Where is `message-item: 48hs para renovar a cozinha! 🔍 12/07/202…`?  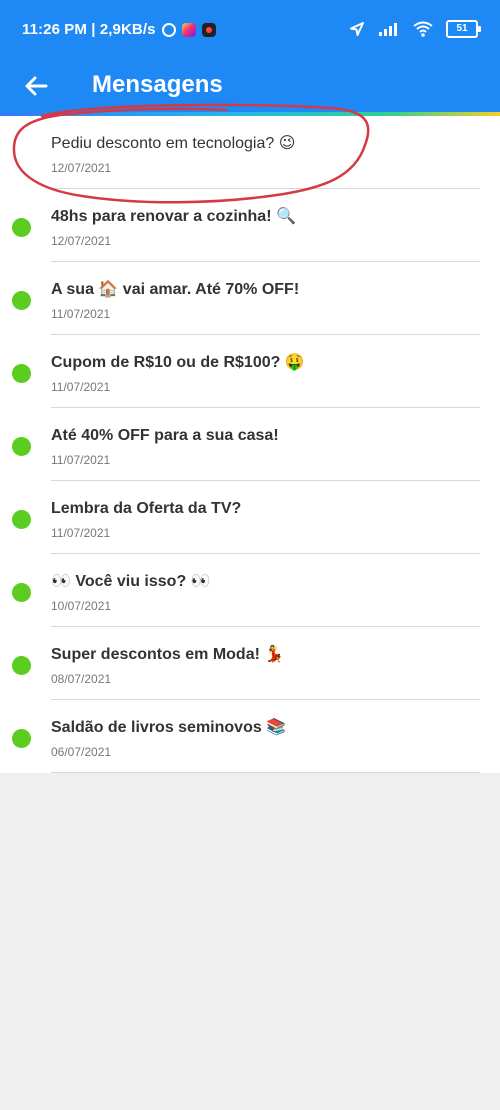 message-item: 48hs para renovar a cozinha! 🔍 12/07/202… is located at coordinates (250, 225).